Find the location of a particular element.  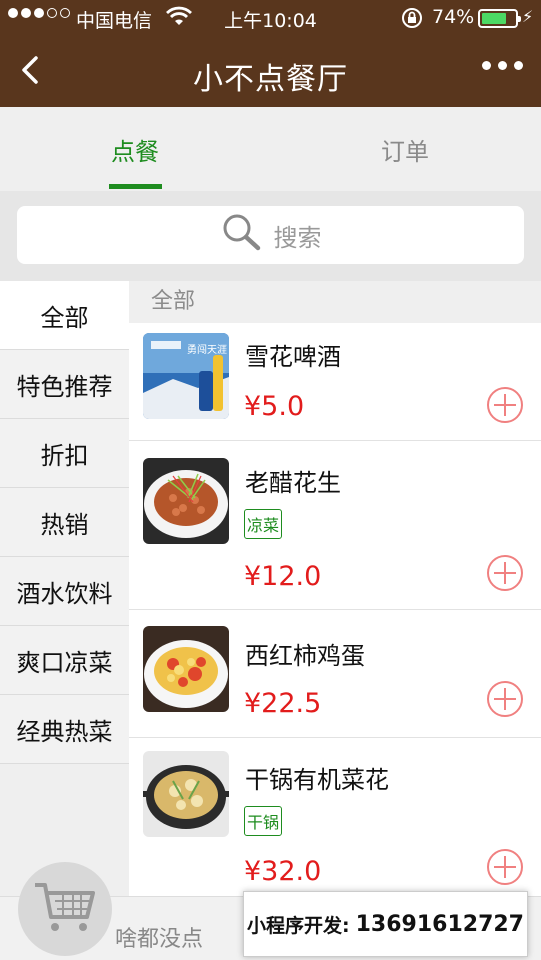

peanut-dish-image is located at coordinates (186, 501).